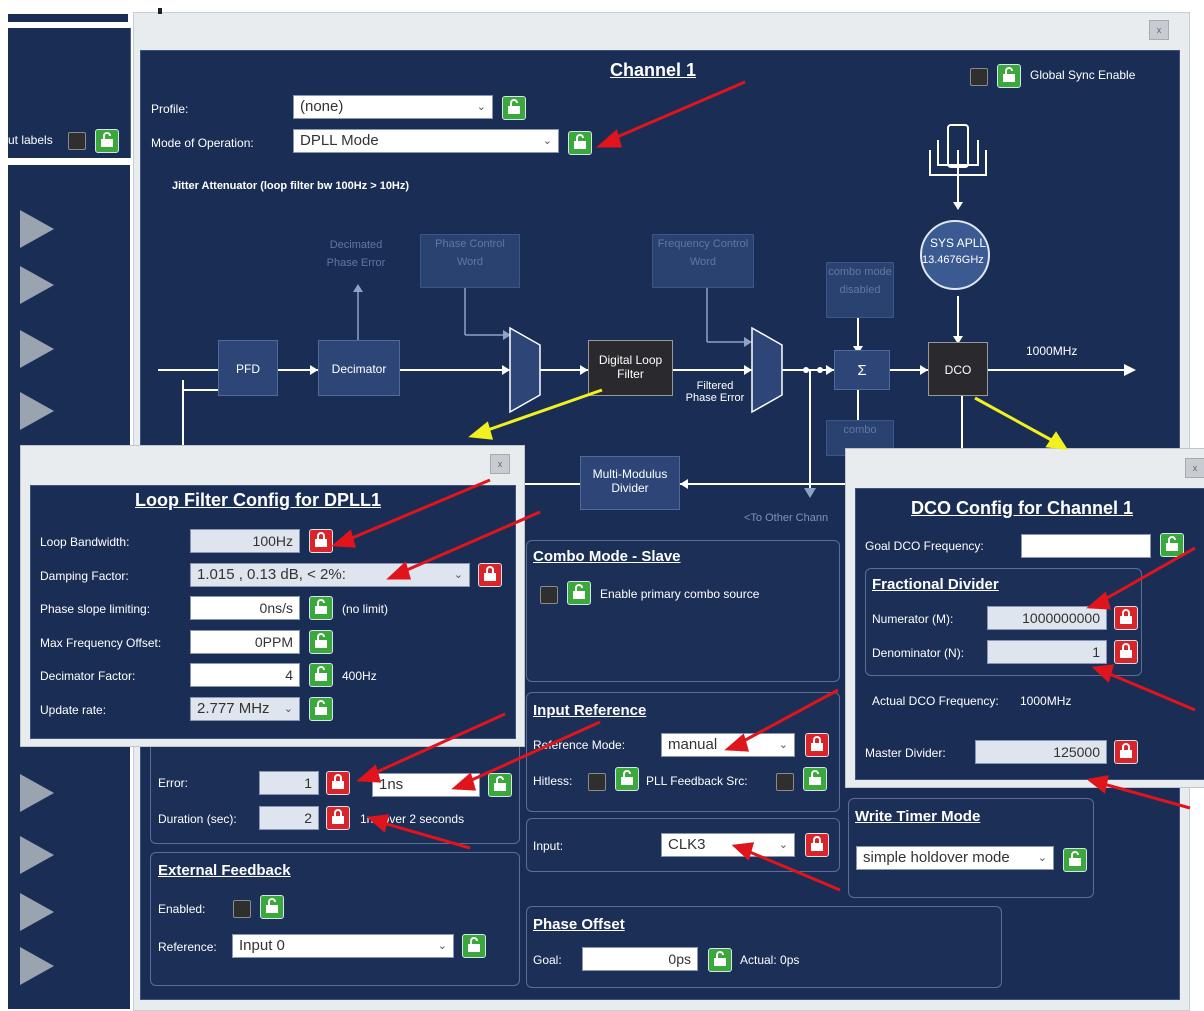  What do you see at coordinates (321, 642) in the screenshot?
I see `max-frequency-lock-icon` at bounding box center [321, 642].